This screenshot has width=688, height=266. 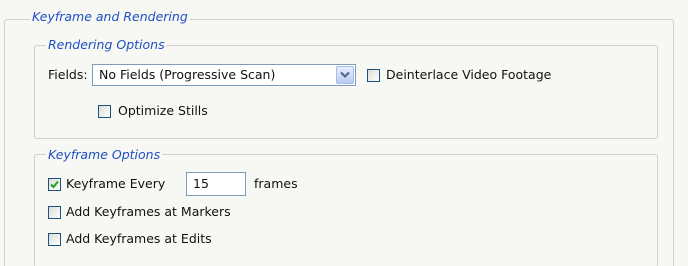 What do you see at coordinates (216, 184) in the screenshot?
I see `keyframe-interval-input: 15` at bounding box center [216, 184].